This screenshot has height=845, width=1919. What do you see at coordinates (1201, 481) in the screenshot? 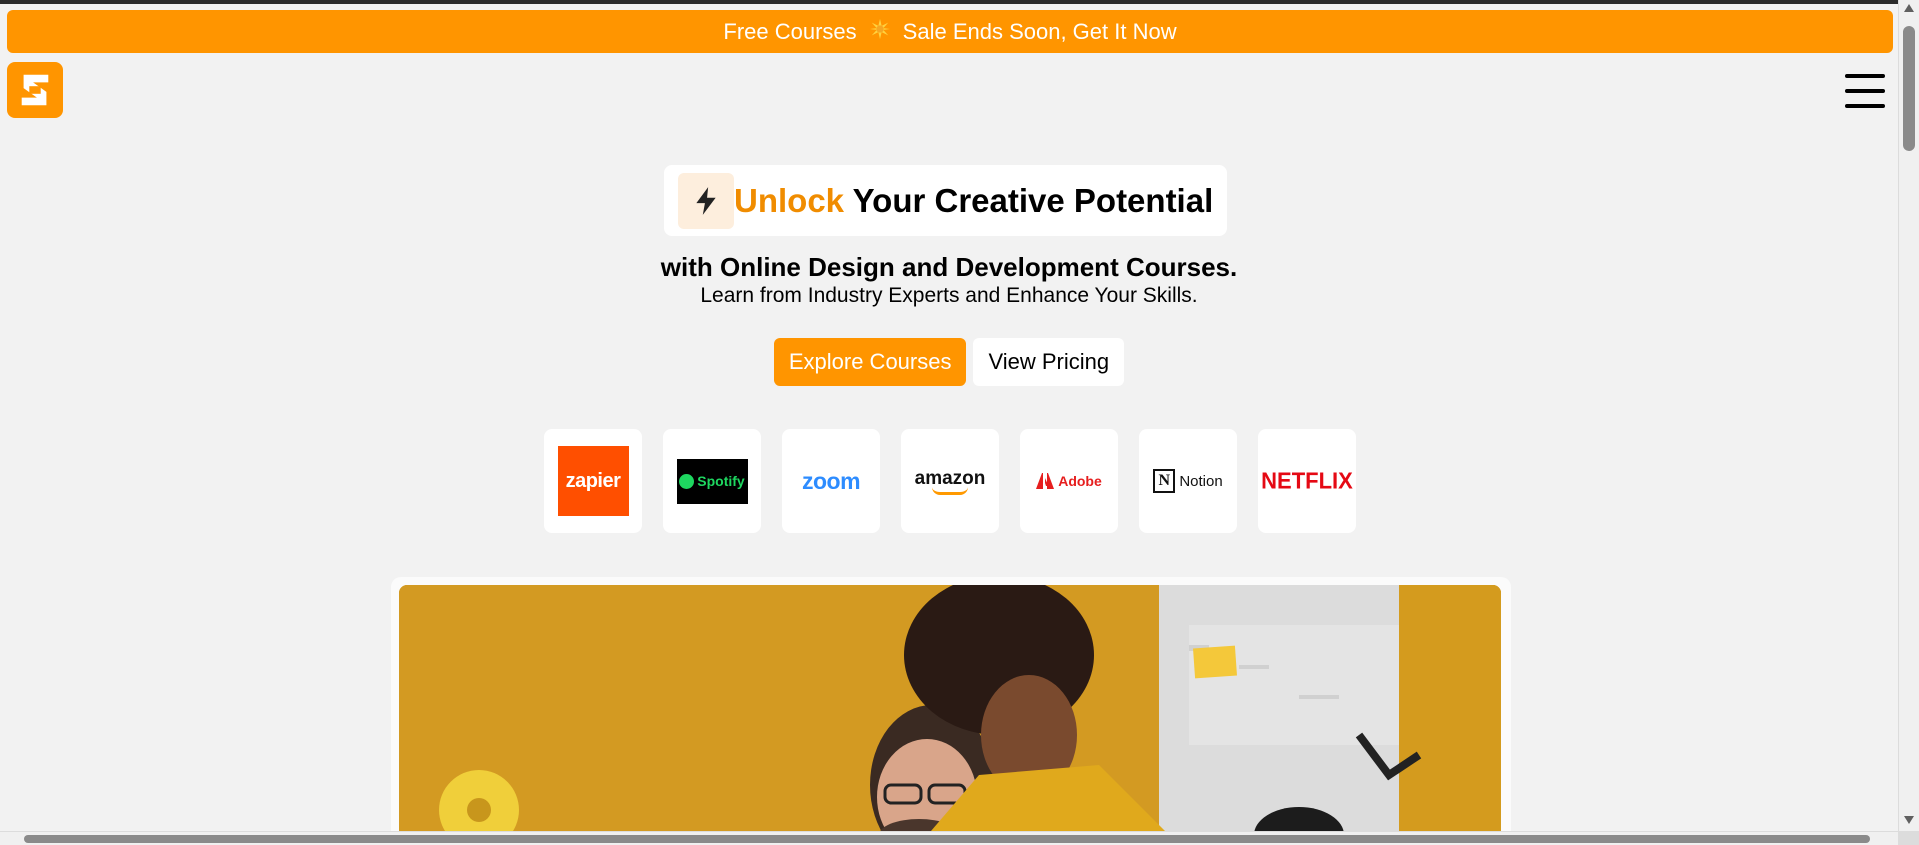
I see `notion-label: Notion` at bounding box center [1201, 481].